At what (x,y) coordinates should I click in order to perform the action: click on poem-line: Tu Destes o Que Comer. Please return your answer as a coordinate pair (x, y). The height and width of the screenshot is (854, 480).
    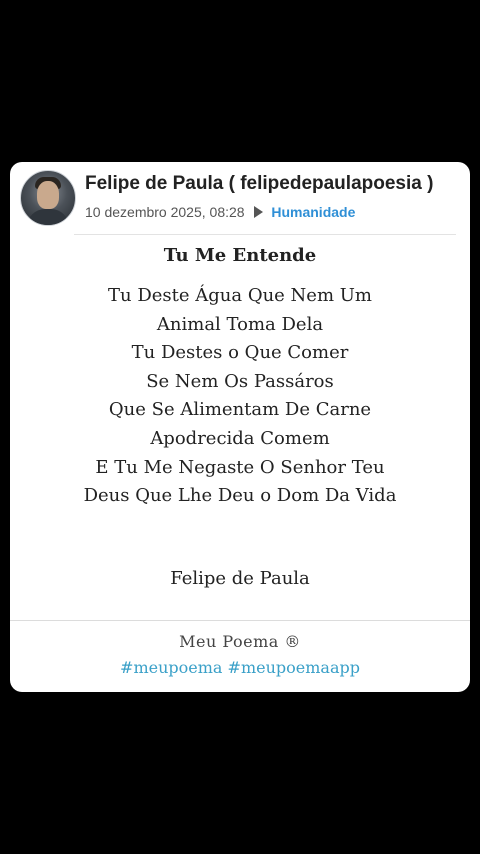
    Looking at the image, I should click on (240, 353).